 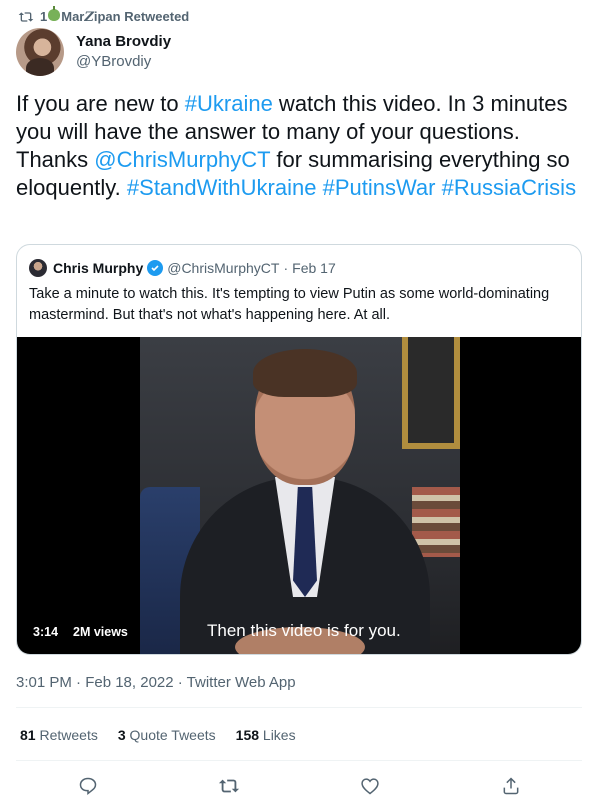 What do you see at coordinates (509, 187) in the screenshot?
I see `hashtag-link: #RussiaCrisis` at bounding box center [509, 187].